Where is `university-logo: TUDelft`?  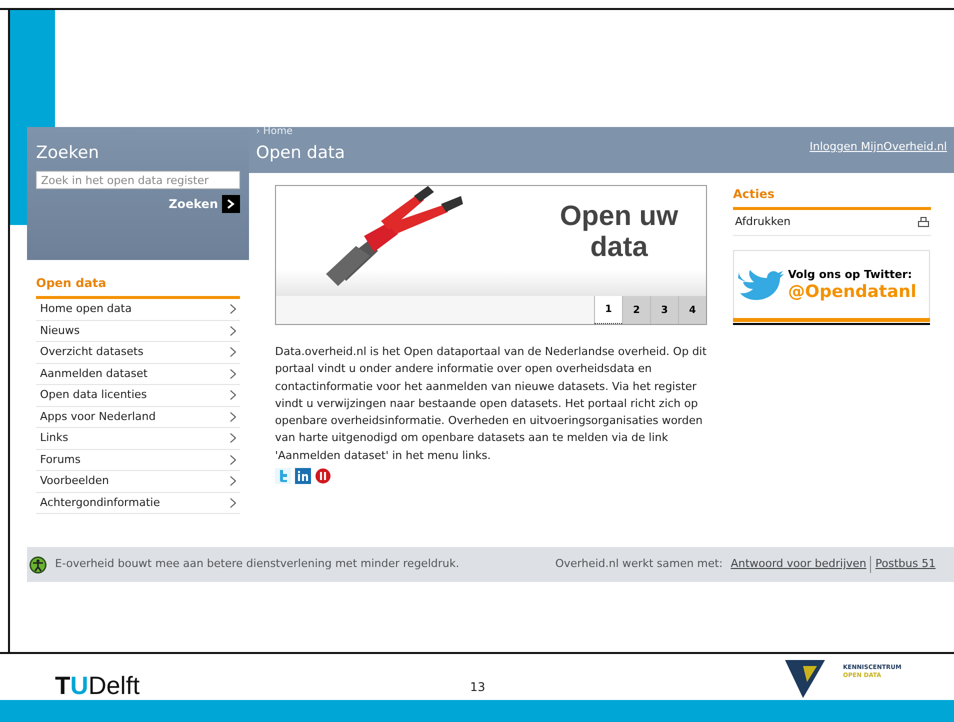
university-logo: TUDelft is located at coordinates (97, 686).